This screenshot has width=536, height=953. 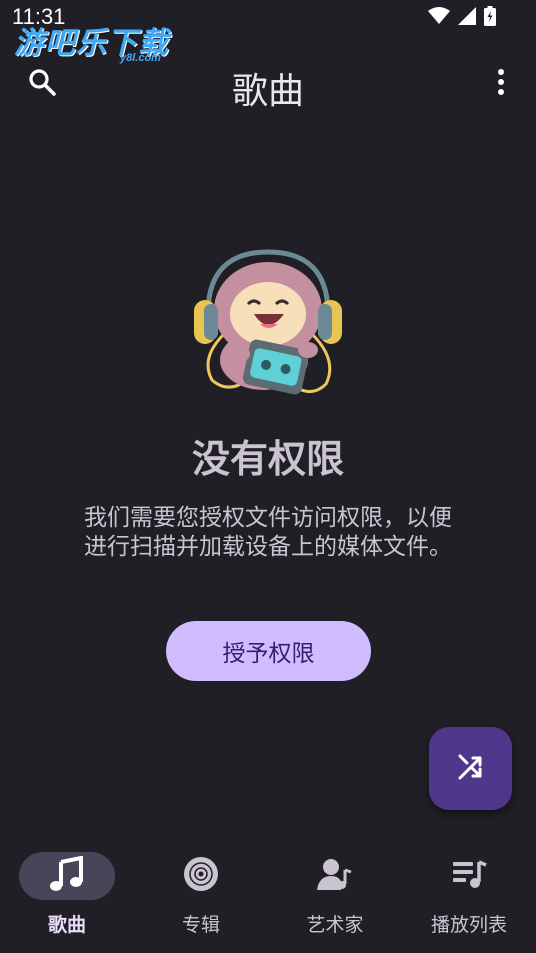 I want to click on nav-label: 艺术家, so click(x=335, y=925).